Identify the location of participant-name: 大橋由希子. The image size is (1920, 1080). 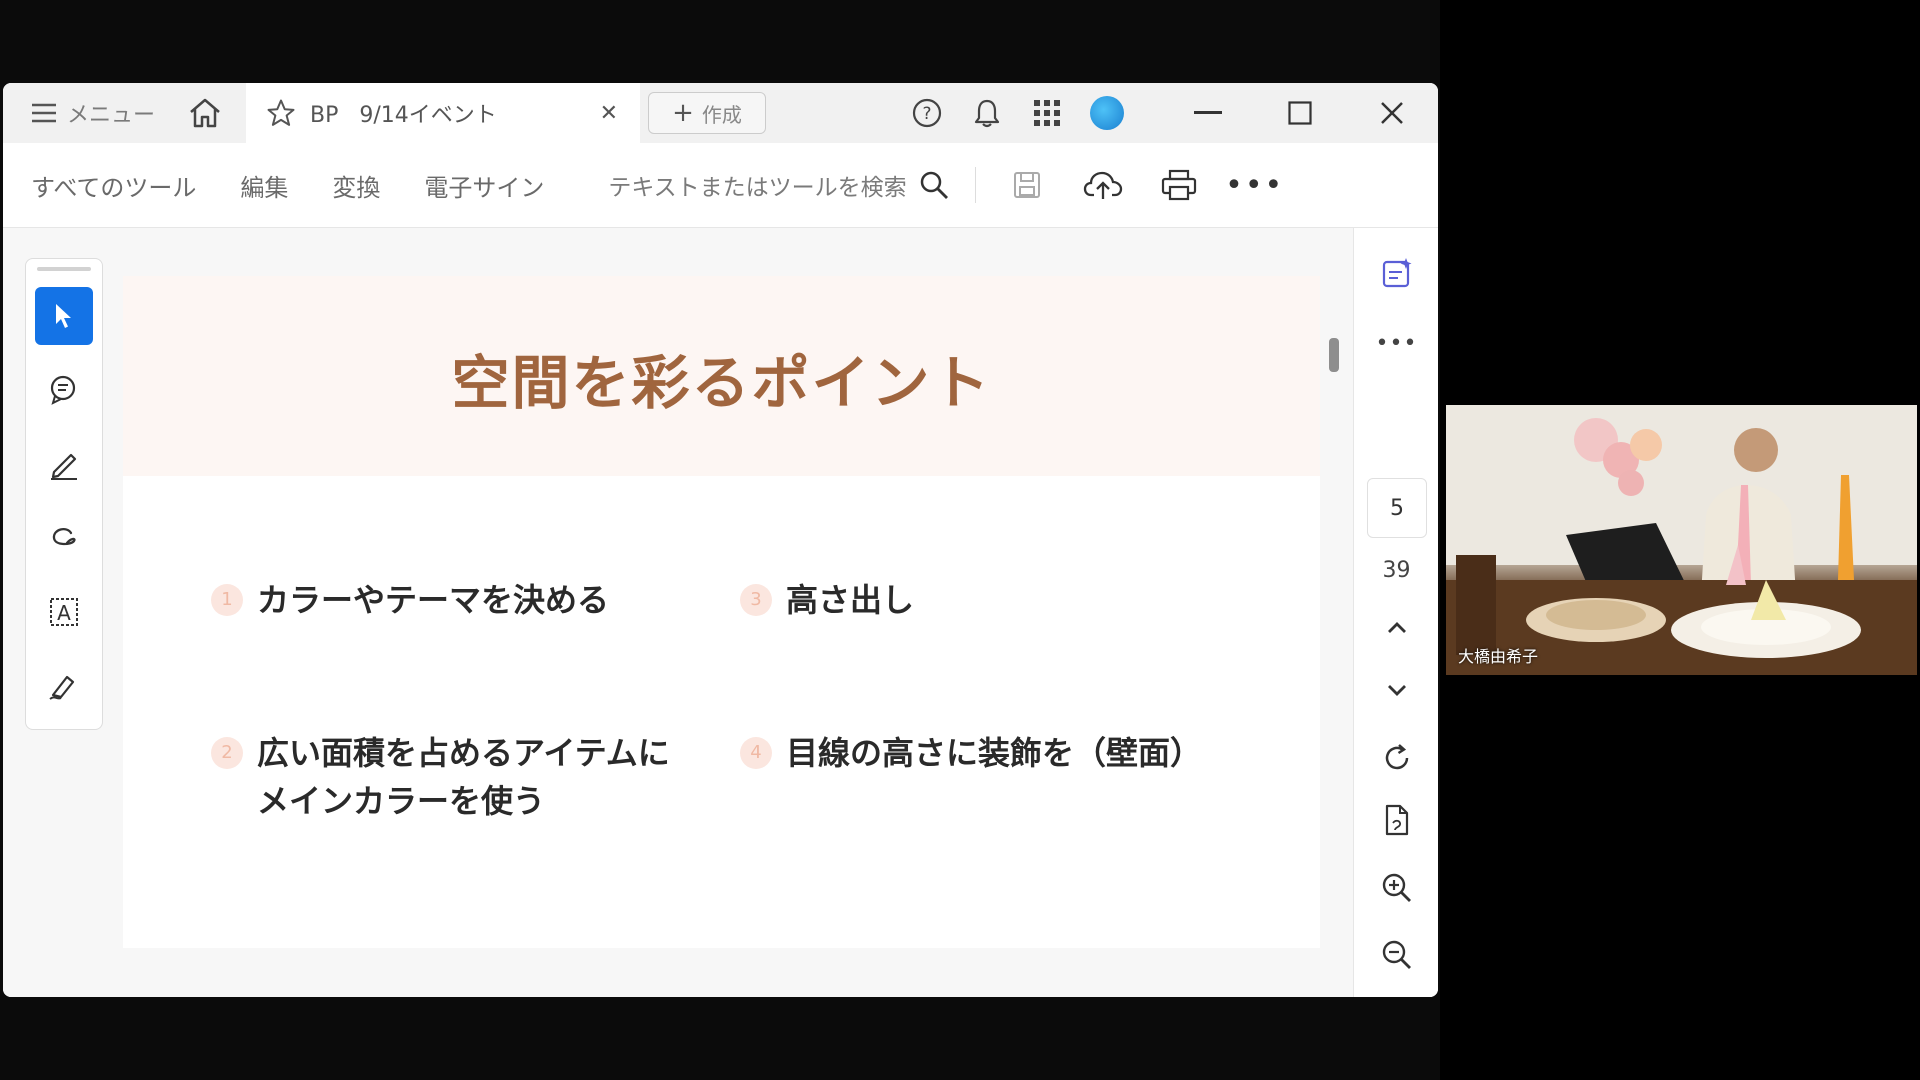
(1498, 656).